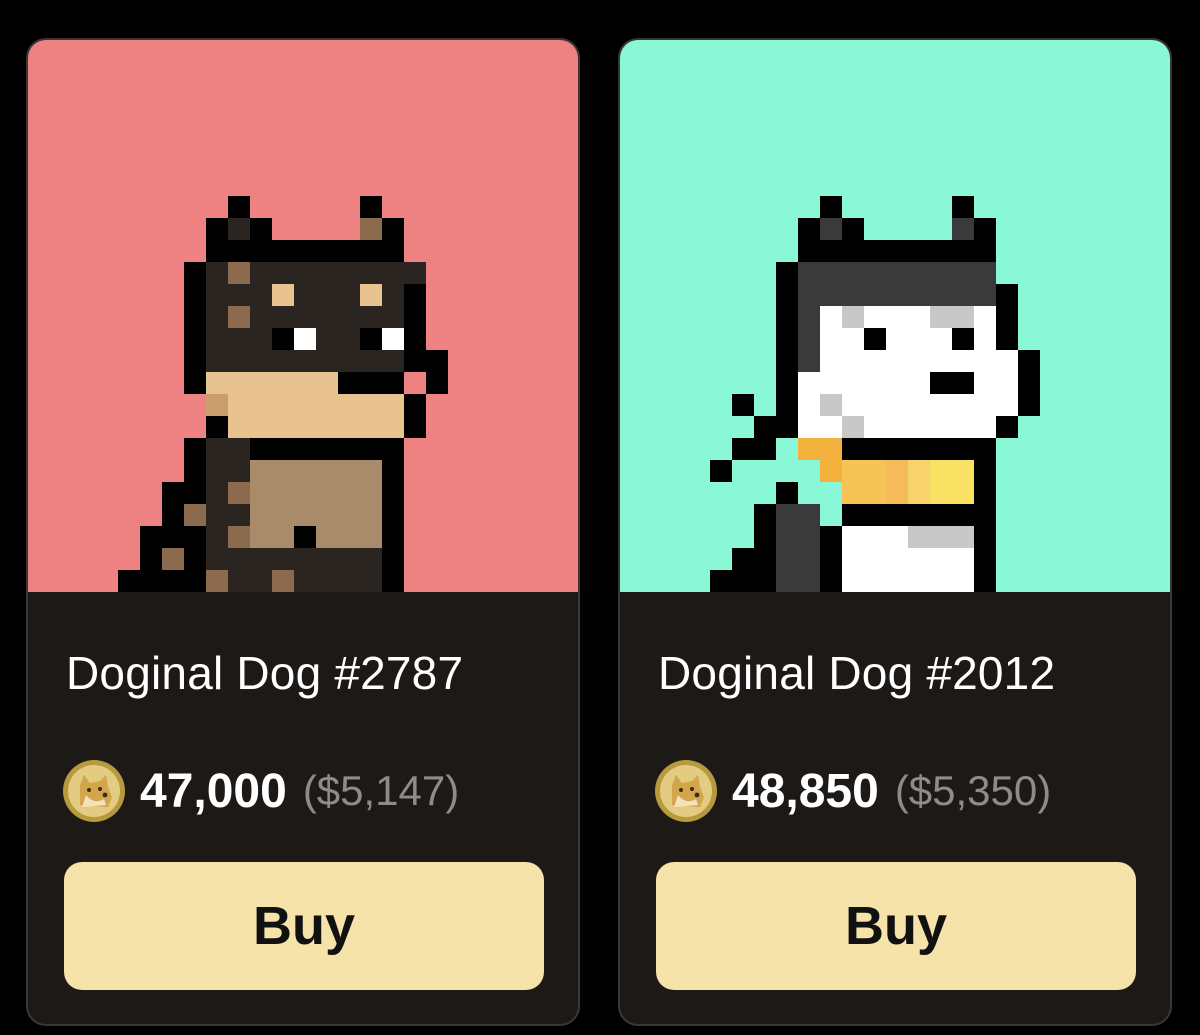 Image resolution: width=1200 pixels, height=1035 pixels. I want to click on price-usd: ($5,350), so click(973, 790).